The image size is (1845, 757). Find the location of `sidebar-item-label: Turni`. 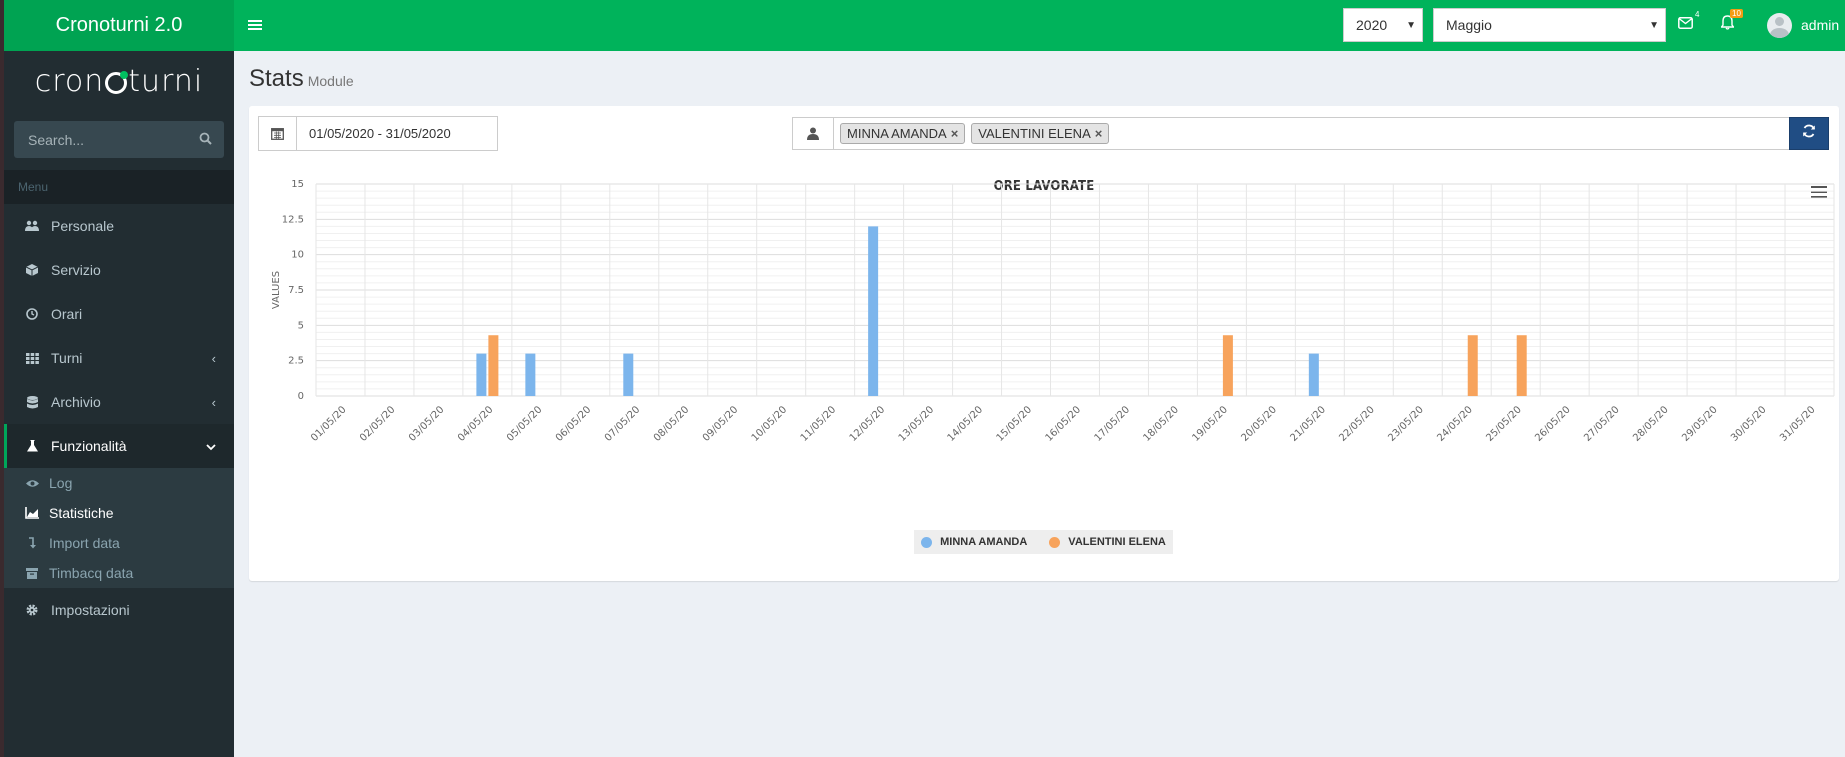

sidebar-item-label: Turni is located at coordinates (67, 358).